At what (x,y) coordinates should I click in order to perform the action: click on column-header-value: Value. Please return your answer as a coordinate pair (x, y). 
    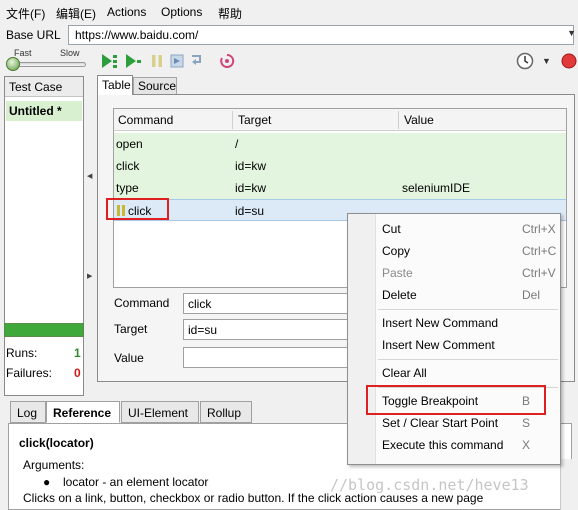
    Looking at the image, I should click on (419, 120).